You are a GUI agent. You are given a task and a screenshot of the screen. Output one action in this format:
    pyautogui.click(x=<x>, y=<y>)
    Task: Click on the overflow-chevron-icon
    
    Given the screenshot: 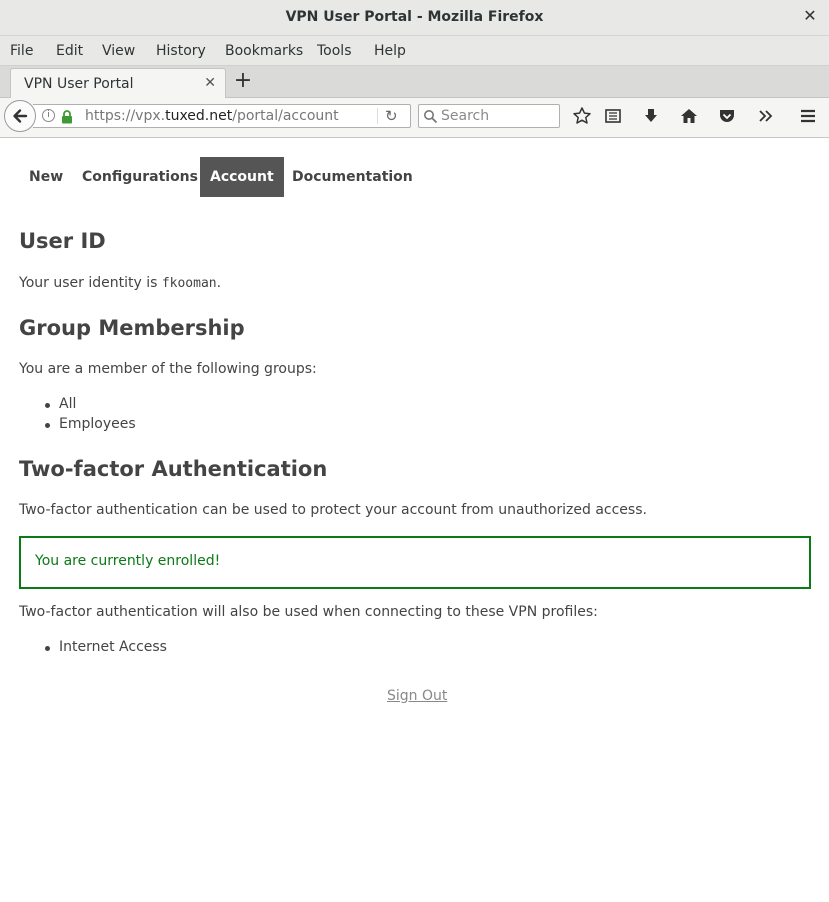 What is the action you would take?
    pyautogui.click(x=767, y=117)
    